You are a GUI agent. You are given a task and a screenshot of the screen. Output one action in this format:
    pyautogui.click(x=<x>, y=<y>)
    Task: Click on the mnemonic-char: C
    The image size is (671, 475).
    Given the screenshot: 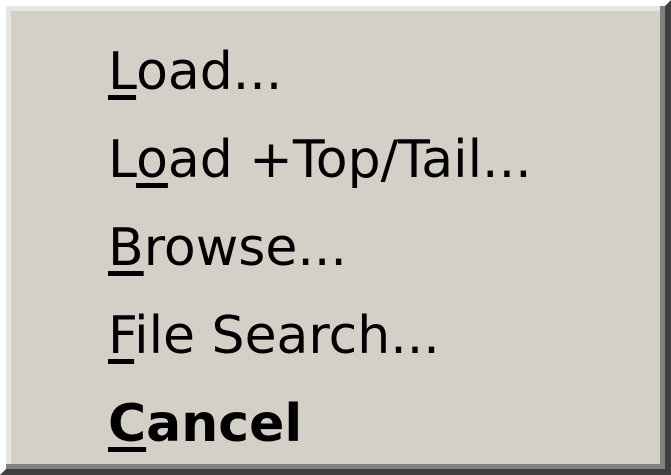 What is the action you would take?
    pyautogui.click(x=127, y=424)
    